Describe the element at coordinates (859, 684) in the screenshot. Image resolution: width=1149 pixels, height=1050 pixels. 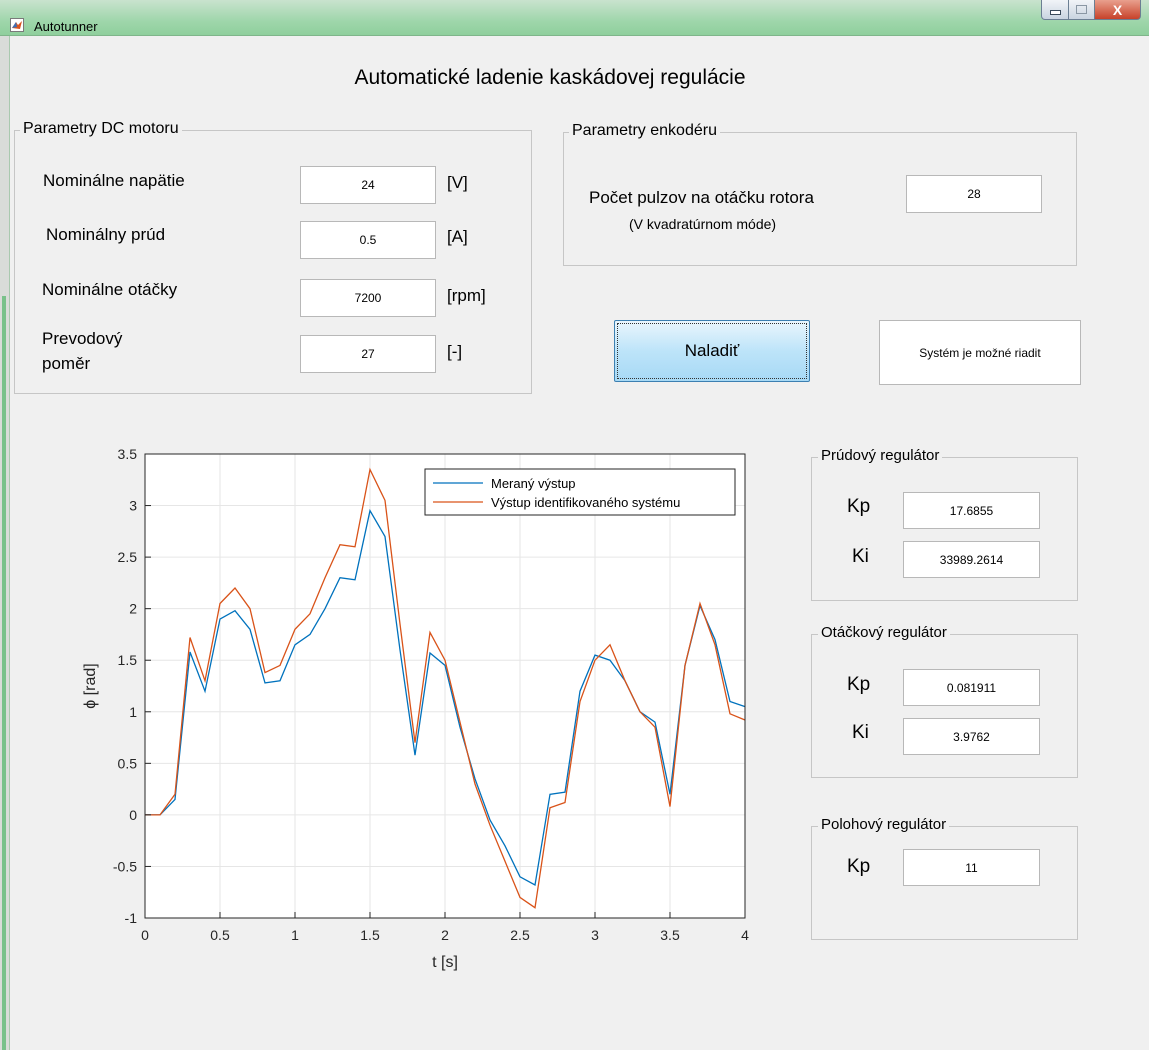
I see `speed-kp-label: Kp` at that location.